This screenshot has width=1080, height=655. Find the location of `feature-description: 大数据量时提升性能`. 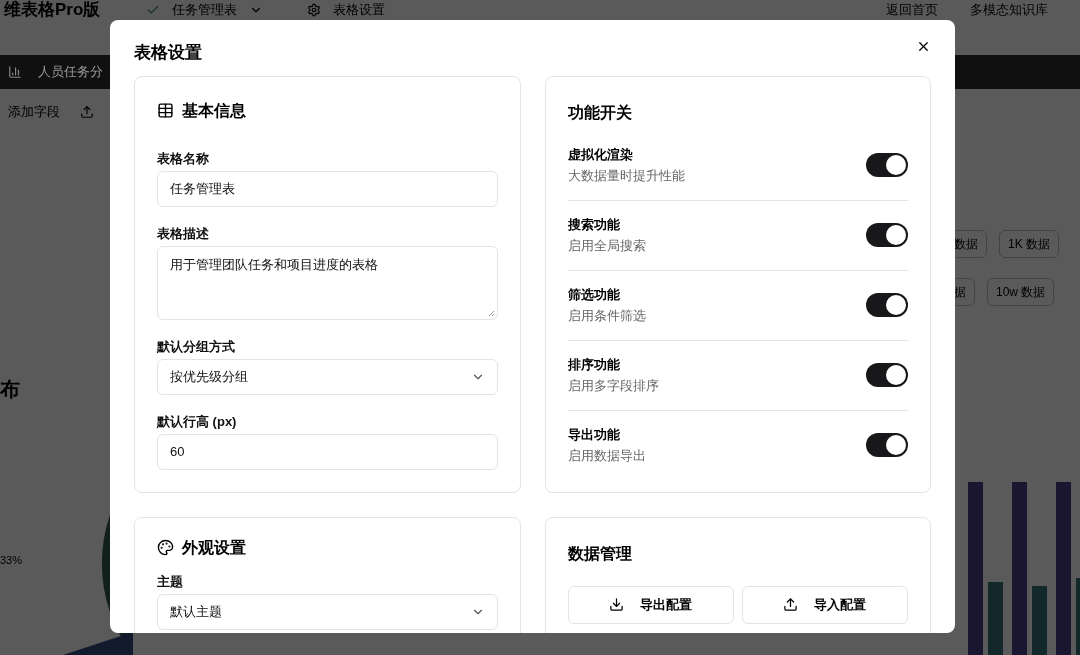

feature-description: 大数据量时提升性能 is located at coordinates (626, 176).